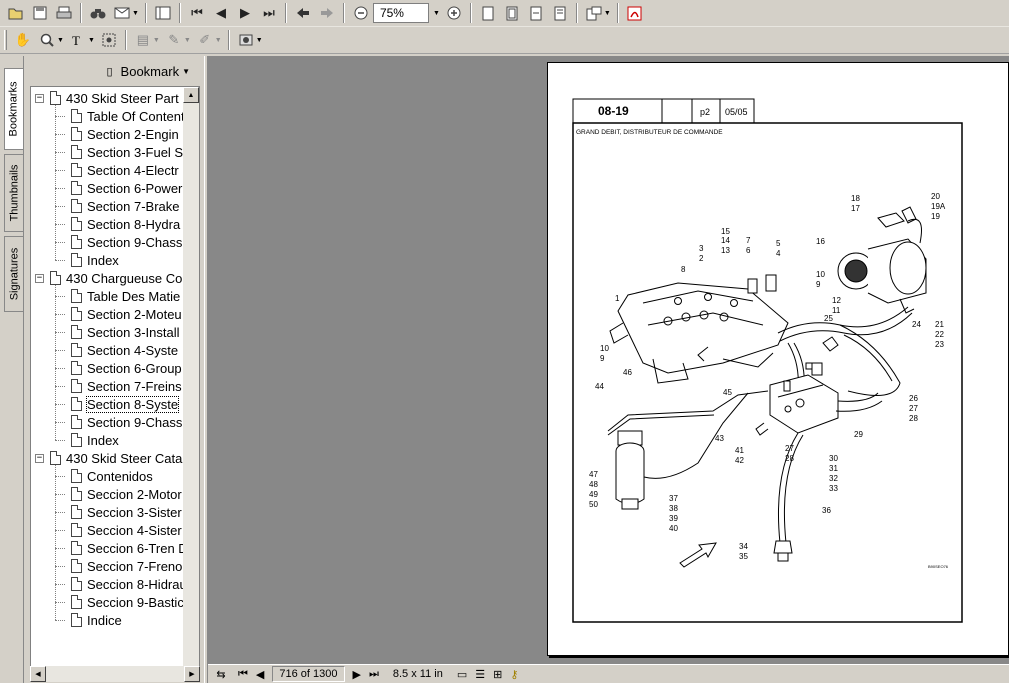  Describe the element at coordinates (116, 350) in the screenshot. I see `bookmark-item: Section 4-Syste` at that location.